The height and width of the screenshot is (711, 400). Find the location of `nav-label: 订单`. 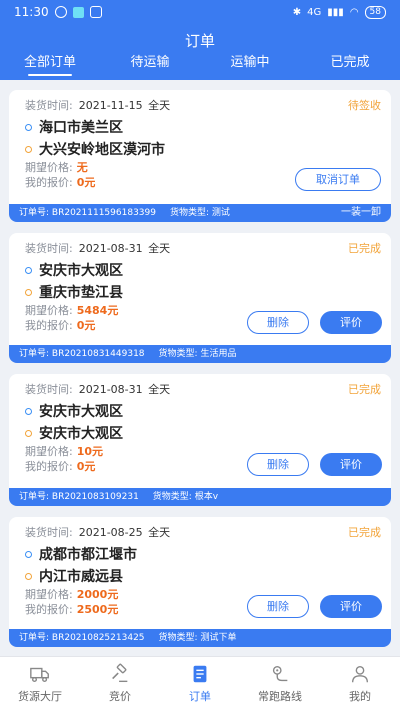

nav-label: 订单 is located at coordinates (200, 696).